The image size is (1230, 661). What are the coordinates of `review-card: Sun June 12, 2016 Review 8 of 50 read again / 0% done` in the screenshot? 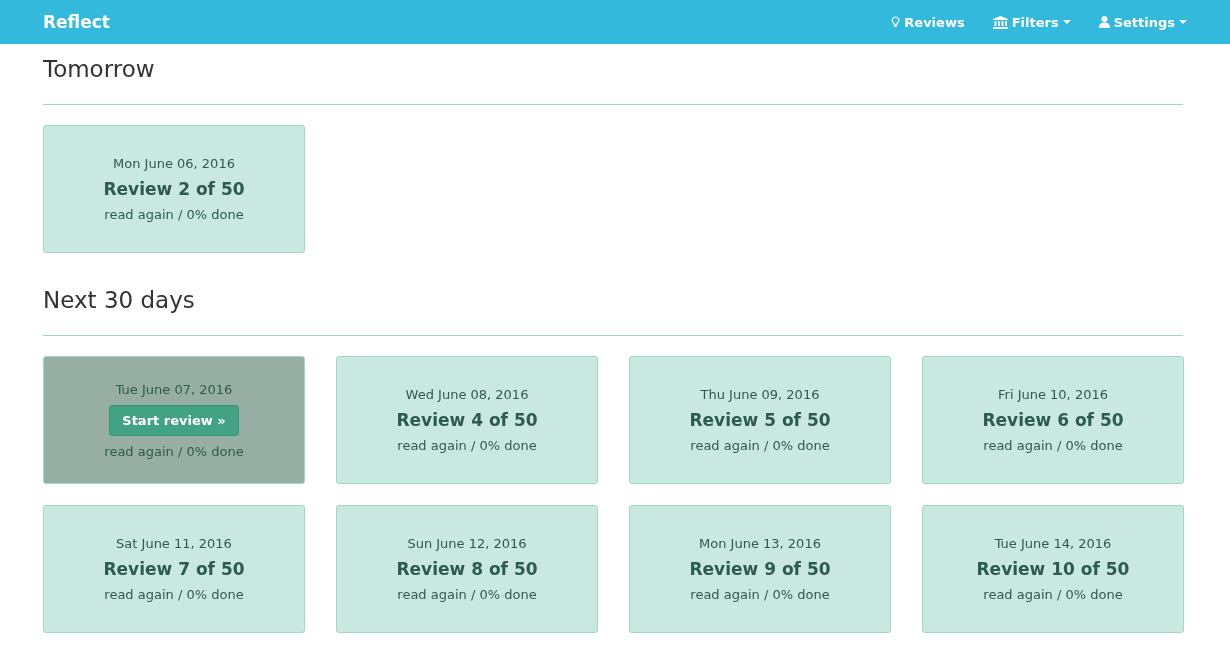 It's located at (467, 569).